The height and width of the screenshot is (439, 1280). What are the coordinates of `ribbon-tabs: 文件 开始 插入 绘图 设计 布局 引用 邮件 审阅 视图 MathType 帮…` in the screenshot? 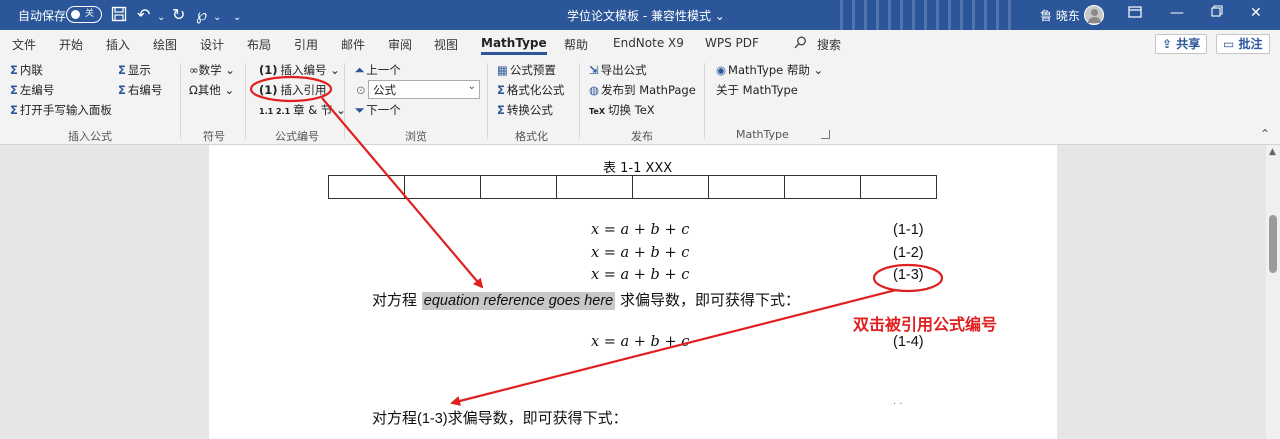 It's located at (640, 43).